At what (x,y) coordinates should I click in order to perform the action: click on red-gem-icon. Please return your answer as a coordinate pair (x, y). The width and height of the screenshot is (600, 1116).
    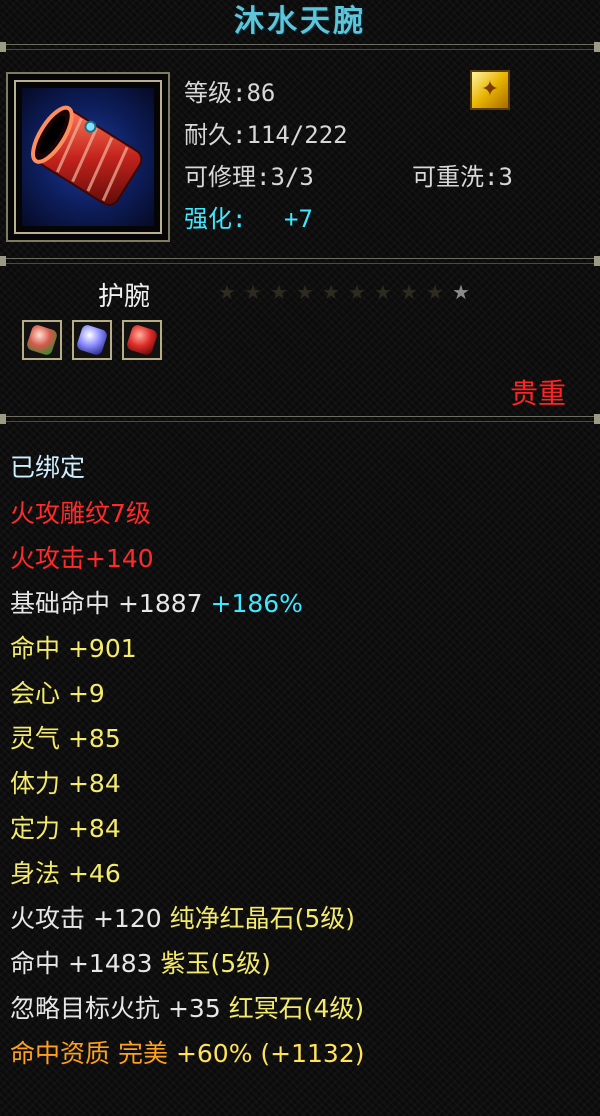
    Looking at the image, I should click on (142, 340).